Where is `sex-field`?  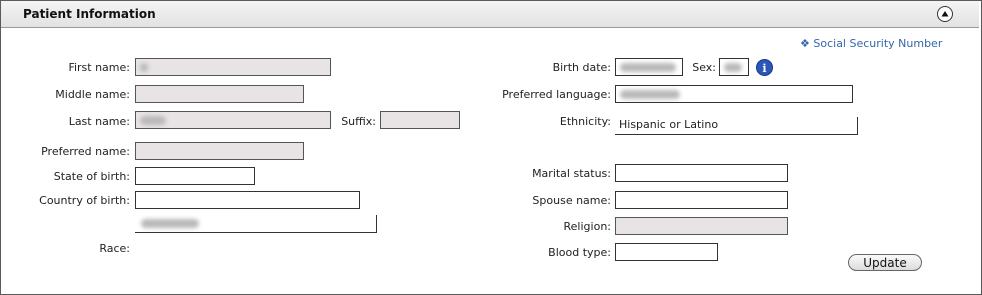 sex-field is located at coordinates (734, 67).